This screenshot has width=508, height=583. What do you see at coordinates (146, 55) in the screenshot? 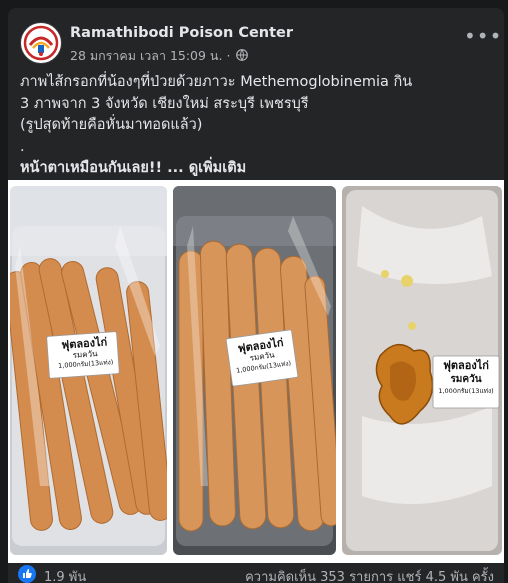
I see `post-timestamp: 28 มกราคม เวลา 15:09 น.` at bounding box center [146, 55].